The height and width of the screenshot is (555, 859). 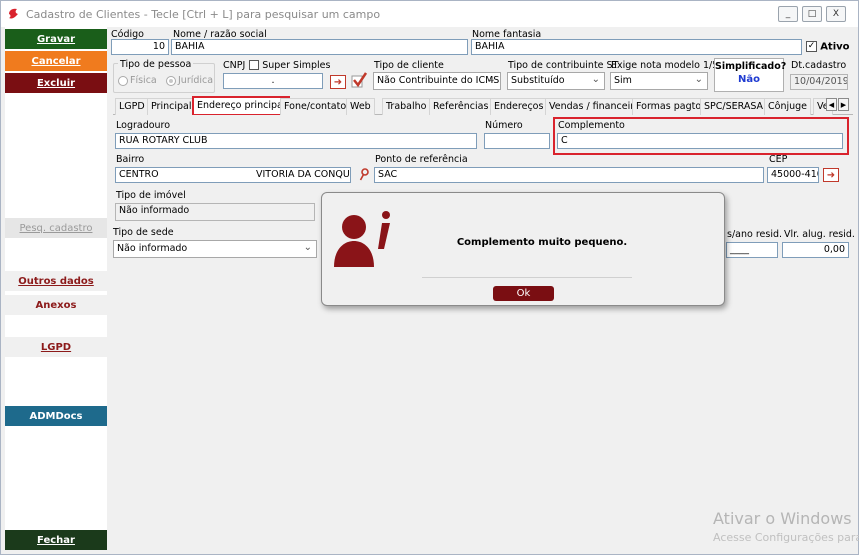 What do you see at coordinates (143, 125) in the screenshot?
I see `logradouro-label: Logradouro` at bounding box center [143, 125].